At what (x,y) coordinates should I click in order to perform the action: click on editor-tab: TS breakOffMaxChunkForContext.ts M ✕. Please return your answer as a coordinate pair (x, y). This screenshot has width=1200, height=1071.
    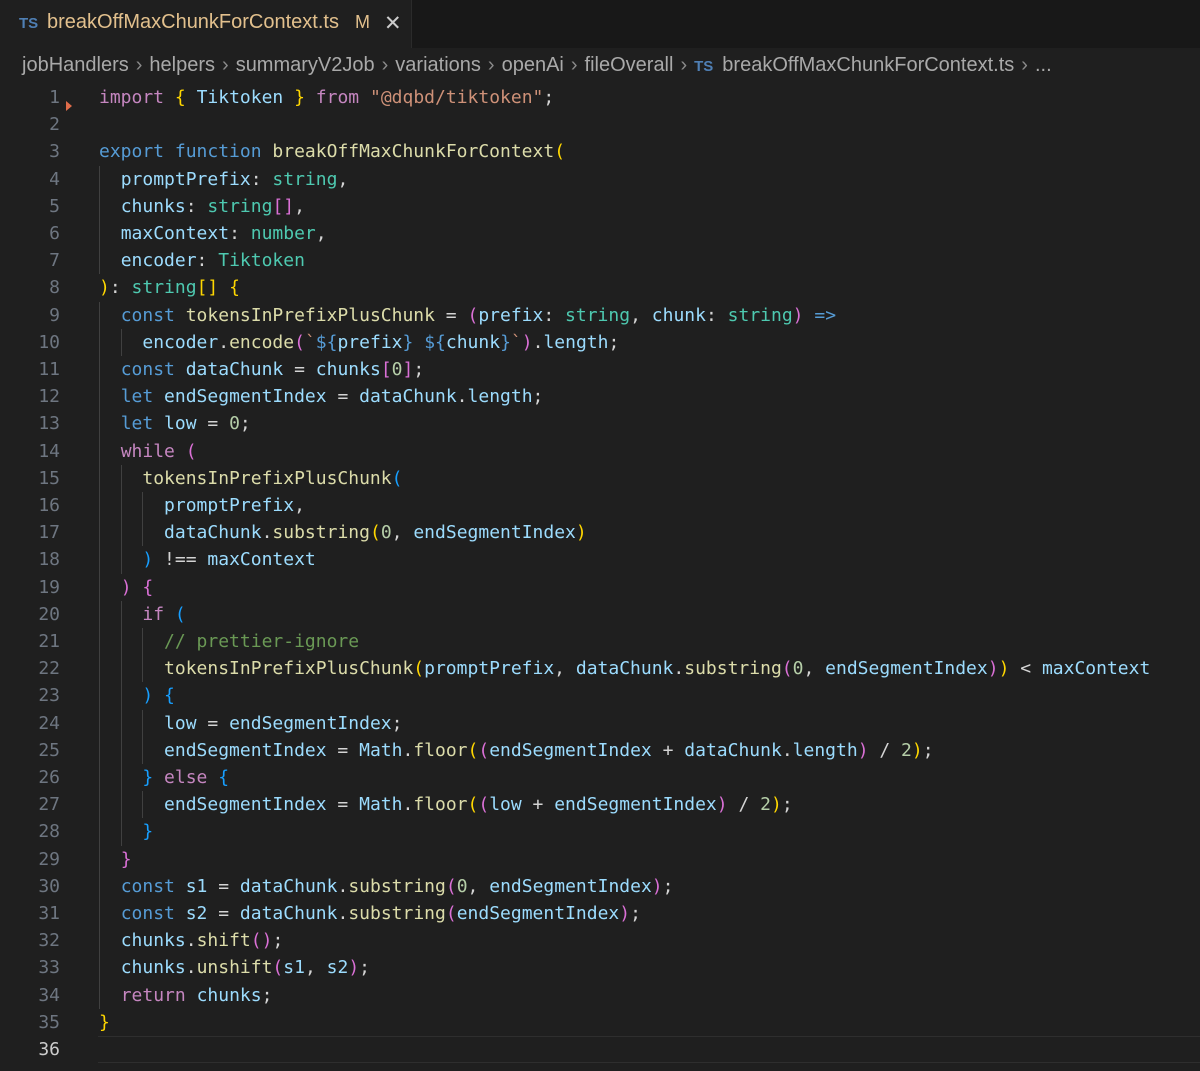
    Looking at the image, I should click on (206, 24).